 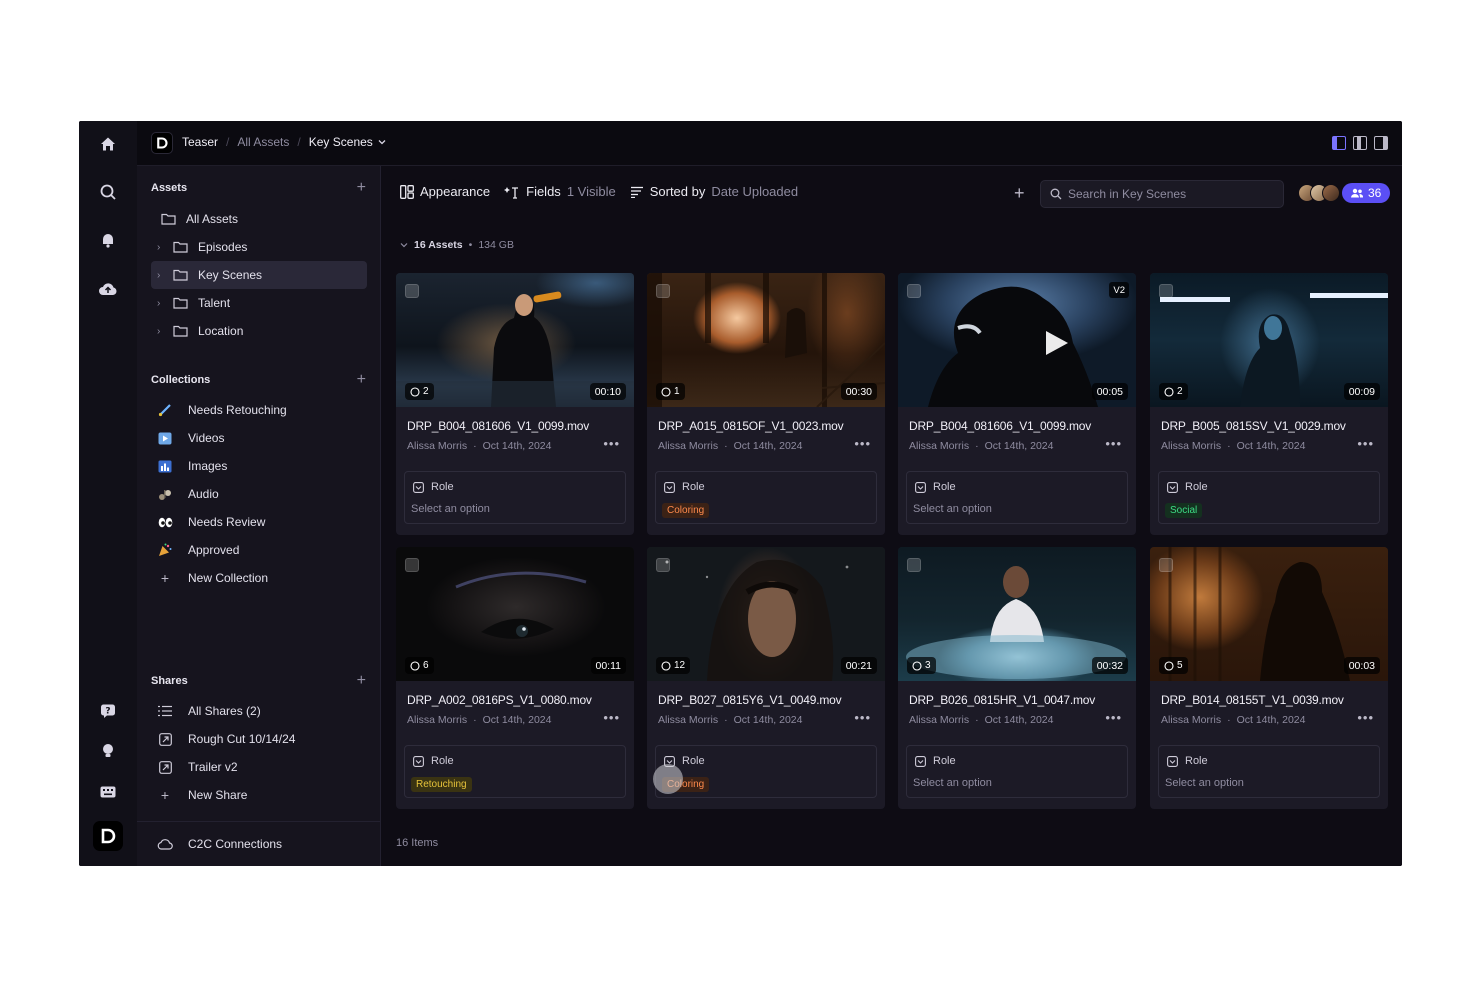 What do you see at coordinates (1019, 193) in the screenshot?
I see `add-asset-button: +` at bounding box center [1019, 193].